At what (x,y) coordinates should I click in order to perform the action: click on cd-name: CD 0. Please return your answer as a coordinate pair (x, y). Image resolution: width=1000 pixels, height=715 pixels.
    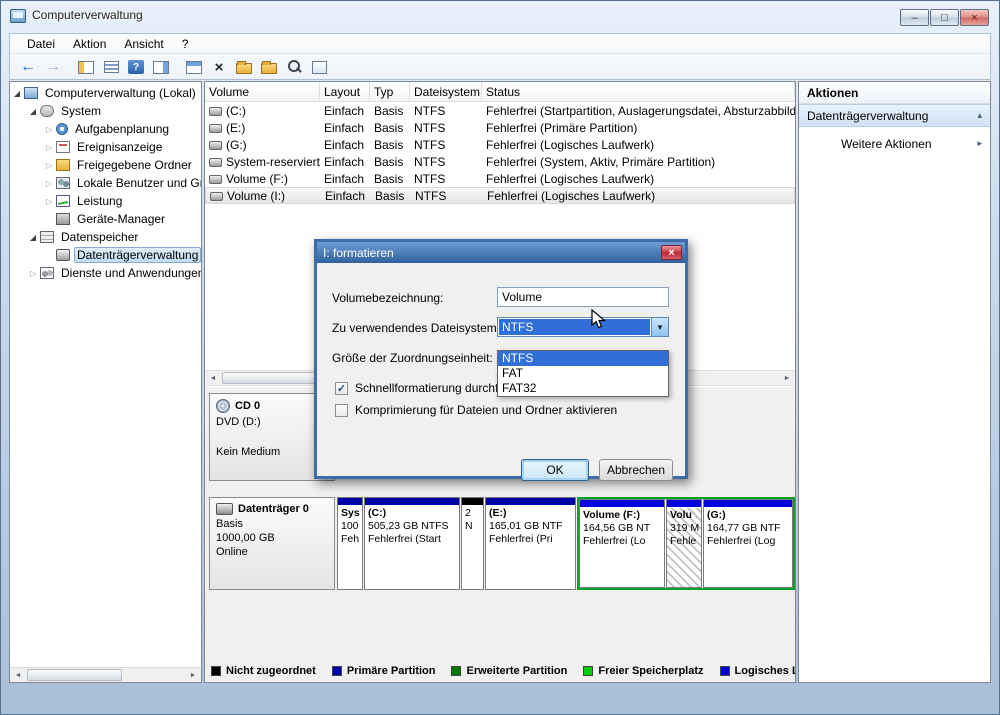
    Looking at the image, I should click on (248, 406).